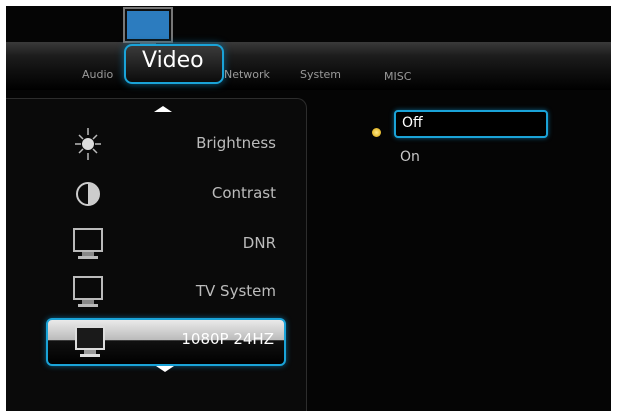  I want to click on menu-item-tv-system: TV System, so click(166, 292).